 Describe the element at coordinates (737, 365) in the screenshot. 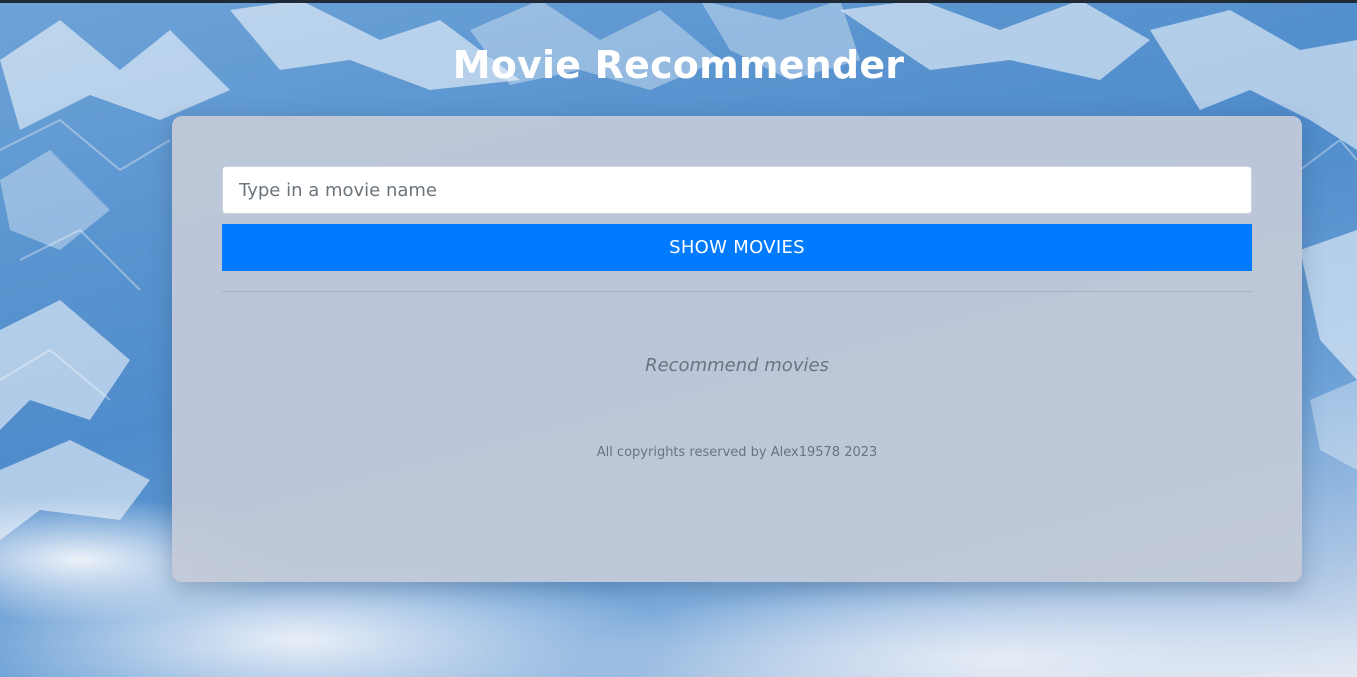

I see `recommend-movies-text: Recommend movies` at that location.